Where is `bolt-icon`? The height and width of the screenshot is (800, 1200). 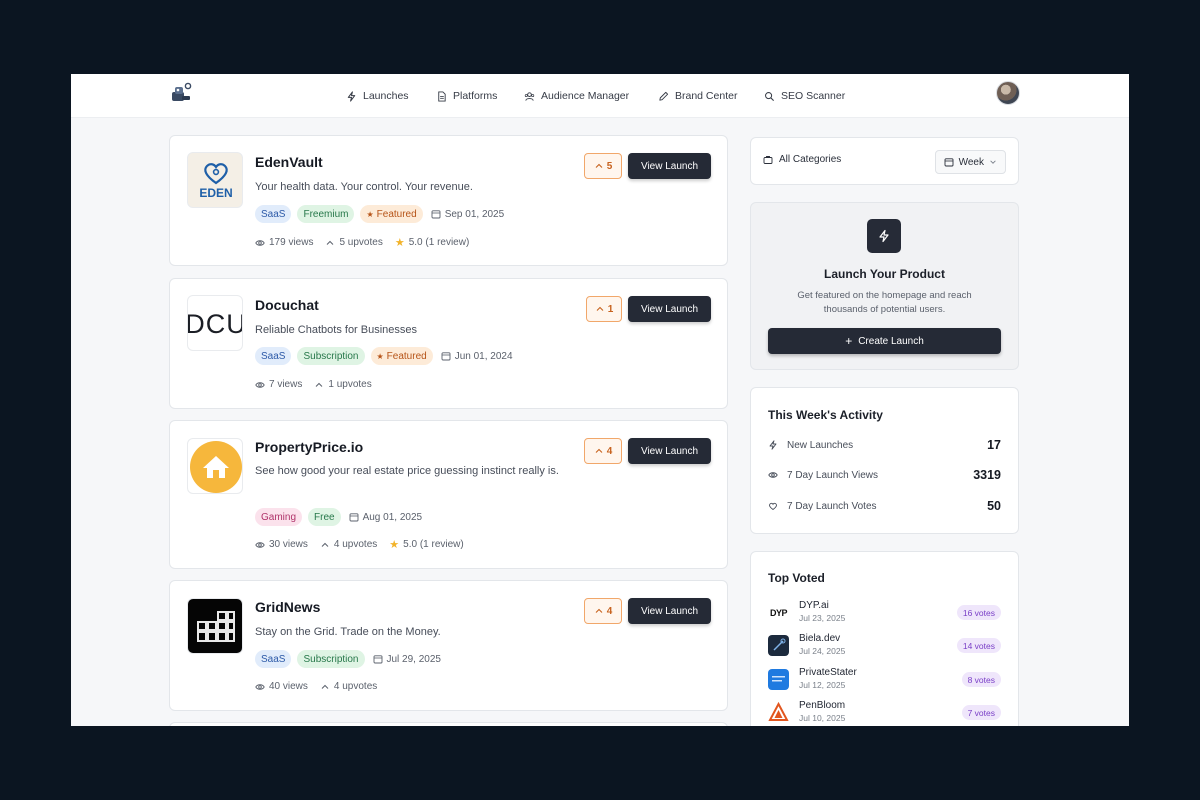 bolt-icon is located at coordinates (773, 445).